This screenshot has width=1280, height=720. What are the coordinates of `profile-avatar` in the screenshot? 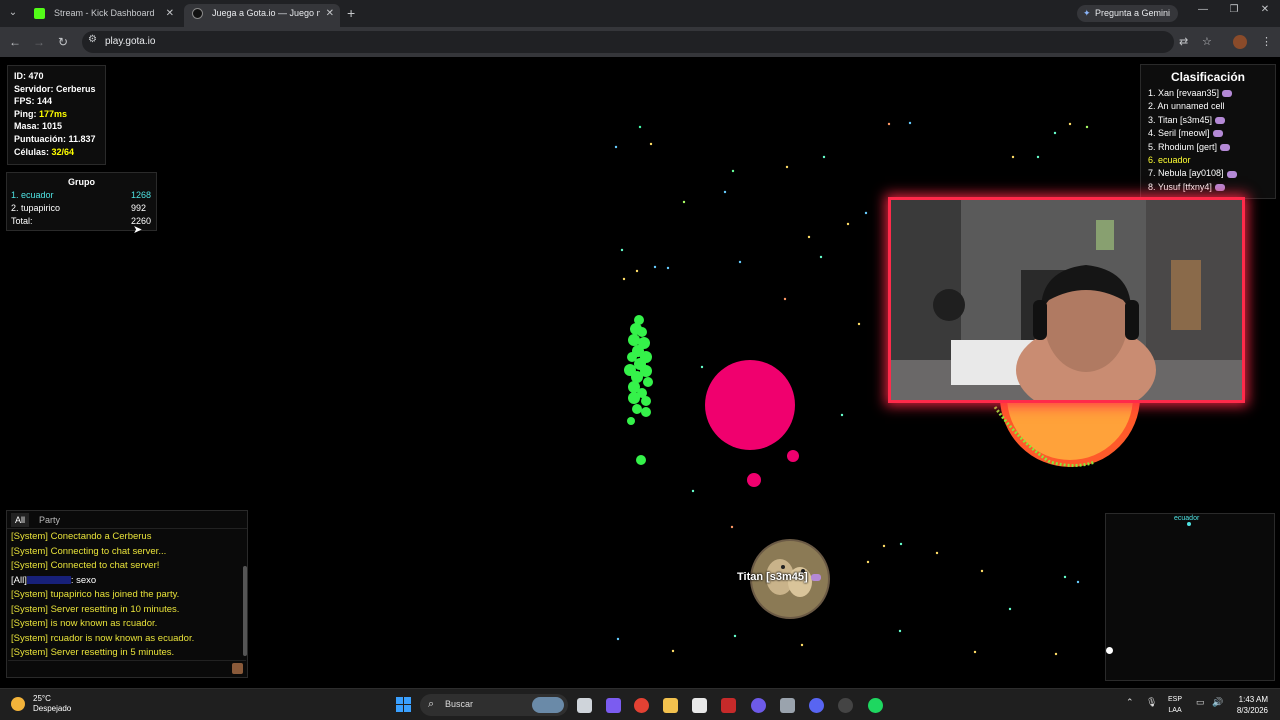 It's located at (1240, 42).